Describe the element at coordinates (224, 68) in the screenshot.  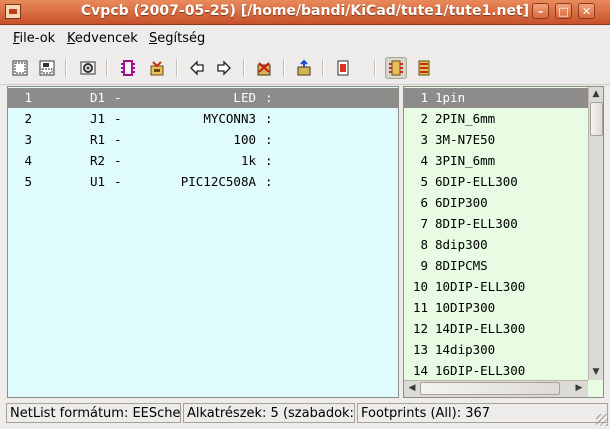
I see `next-icon` at that location.